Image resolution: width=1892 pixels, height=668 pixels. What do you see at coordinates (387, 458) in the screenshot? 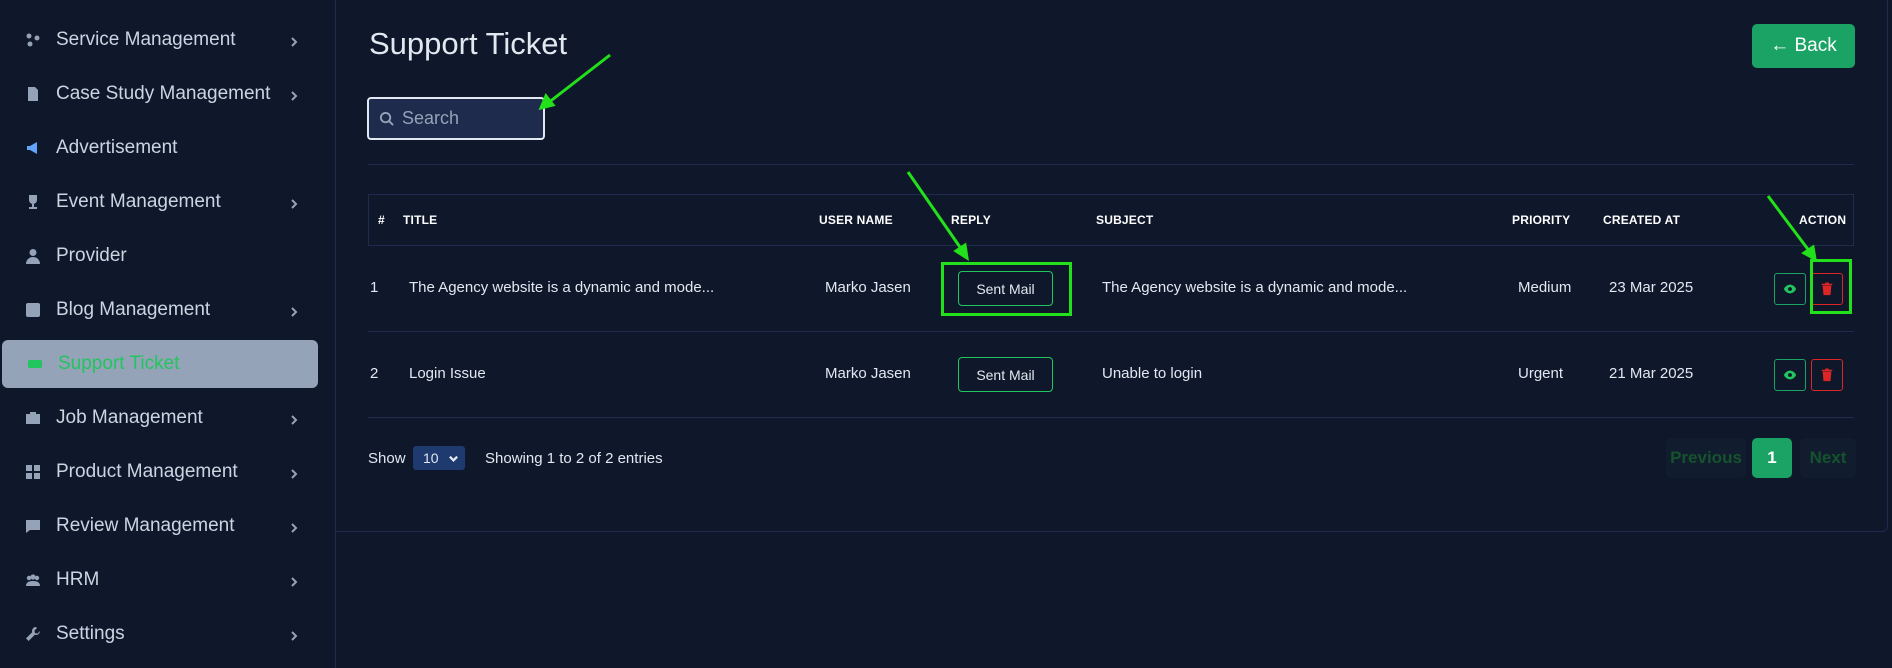
I see `show-label: Show` at bounding box center [387, 458].